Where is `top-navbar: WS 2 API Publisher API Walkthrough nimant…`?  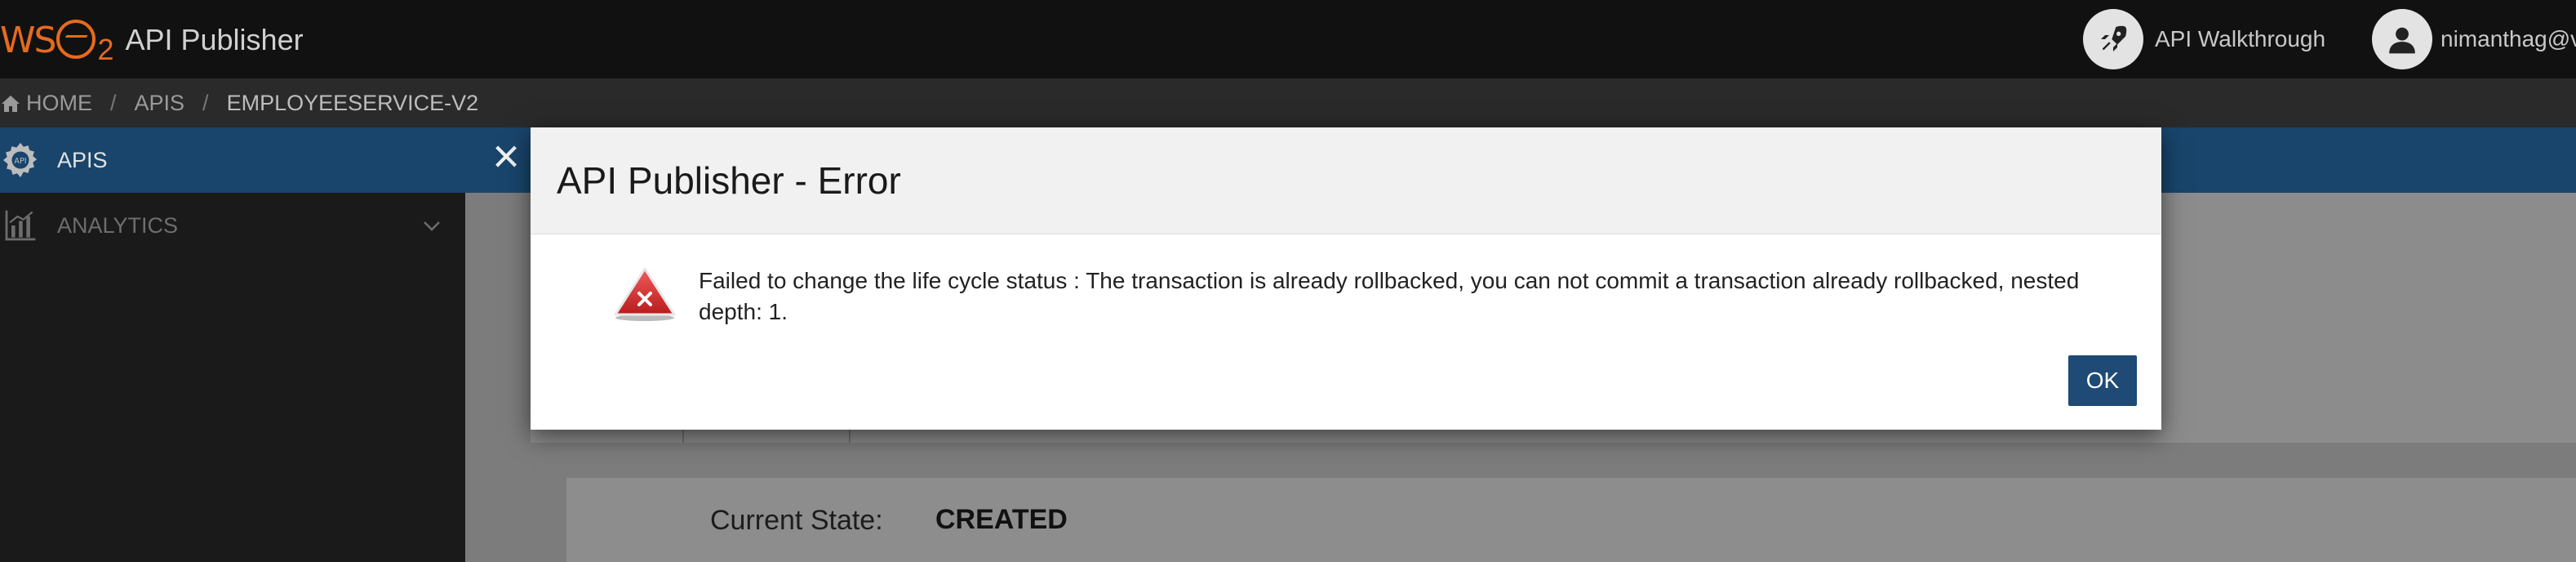 top-navbar: WS 2 API Publisher API Walkthrough nimant… is located at coordinates (1288, 39).